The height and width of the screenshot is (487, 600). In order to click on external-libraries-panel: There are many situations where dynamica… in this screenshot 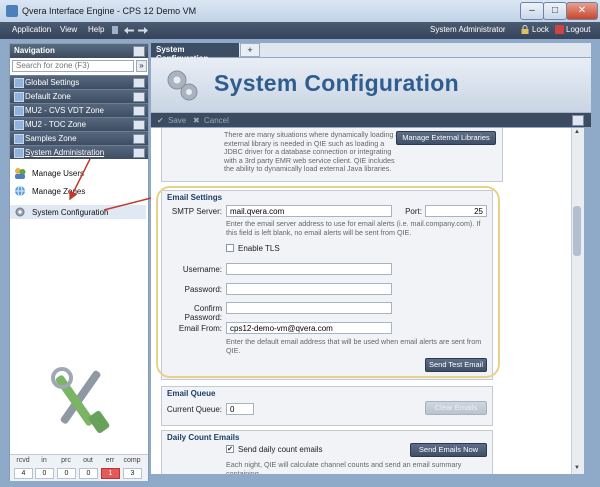, I will do `click(332, 155)`.